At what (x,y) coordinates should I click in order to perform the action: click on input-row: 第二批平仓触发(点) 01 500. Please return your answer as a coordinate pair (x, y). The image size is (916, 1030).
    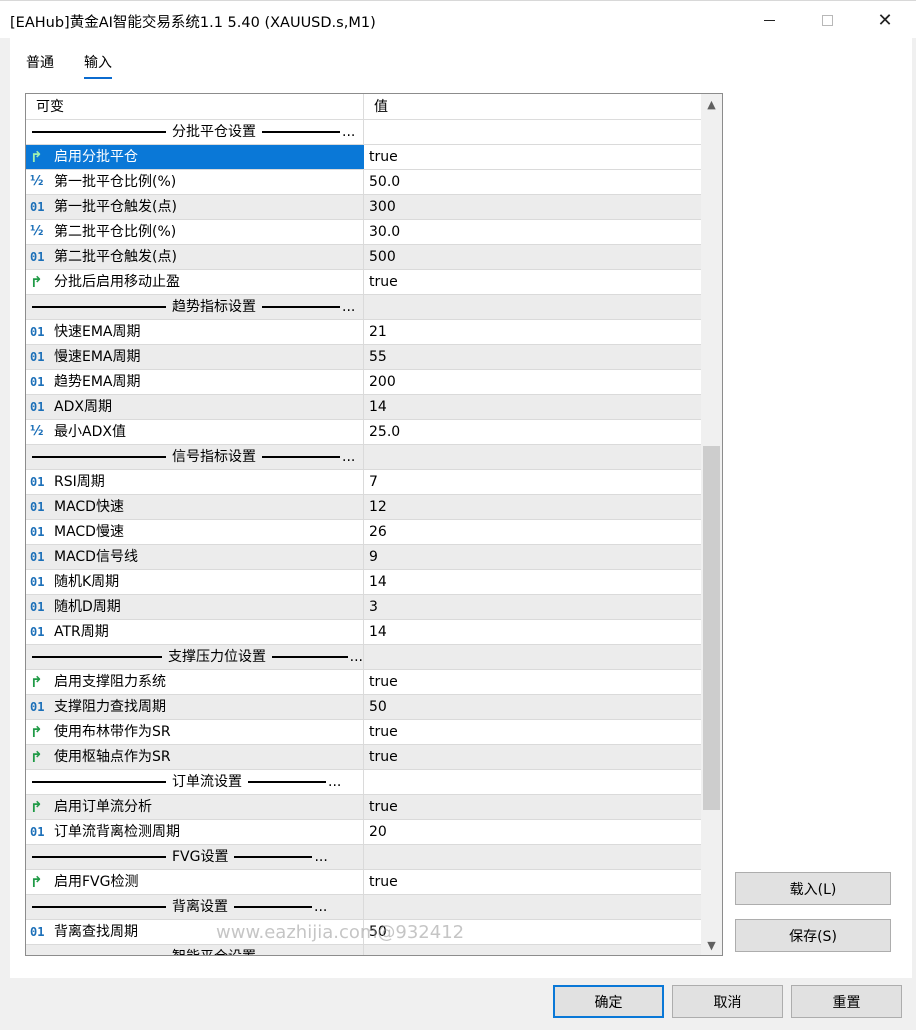
    Looking at the image, I should click on (363, 257).